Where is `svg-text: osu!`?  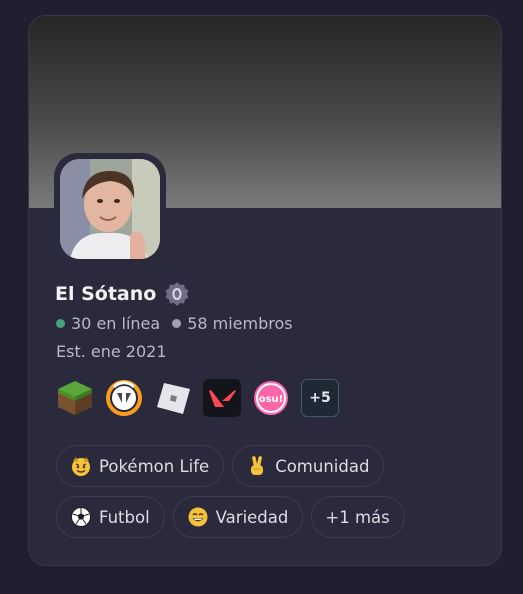 svg-text: osu! is located at coordinates (271, 399).